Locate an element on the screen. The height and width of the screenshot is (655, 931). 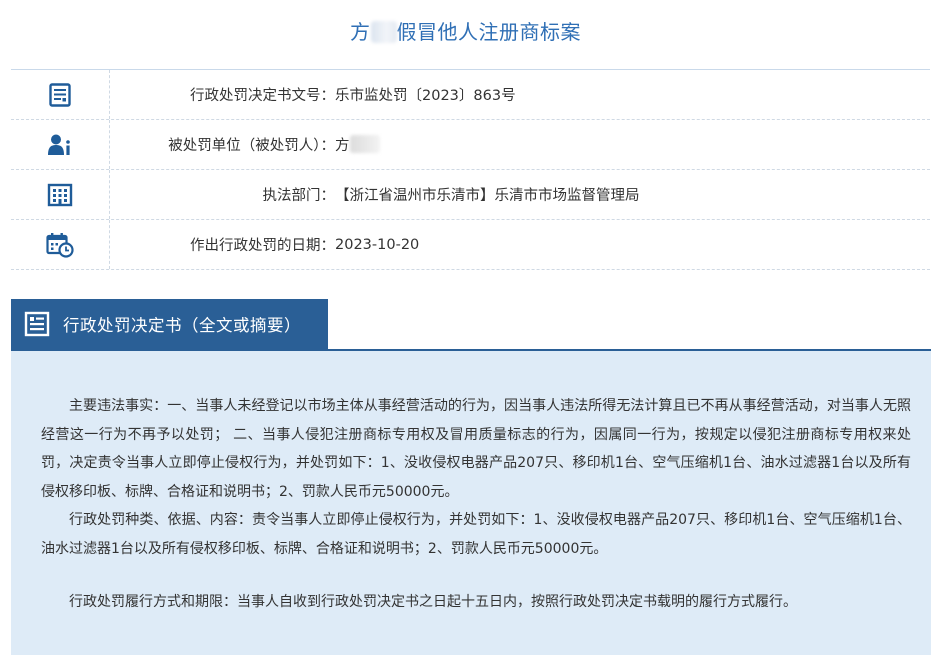
document-list-icon is located at coordinates (37, 324).